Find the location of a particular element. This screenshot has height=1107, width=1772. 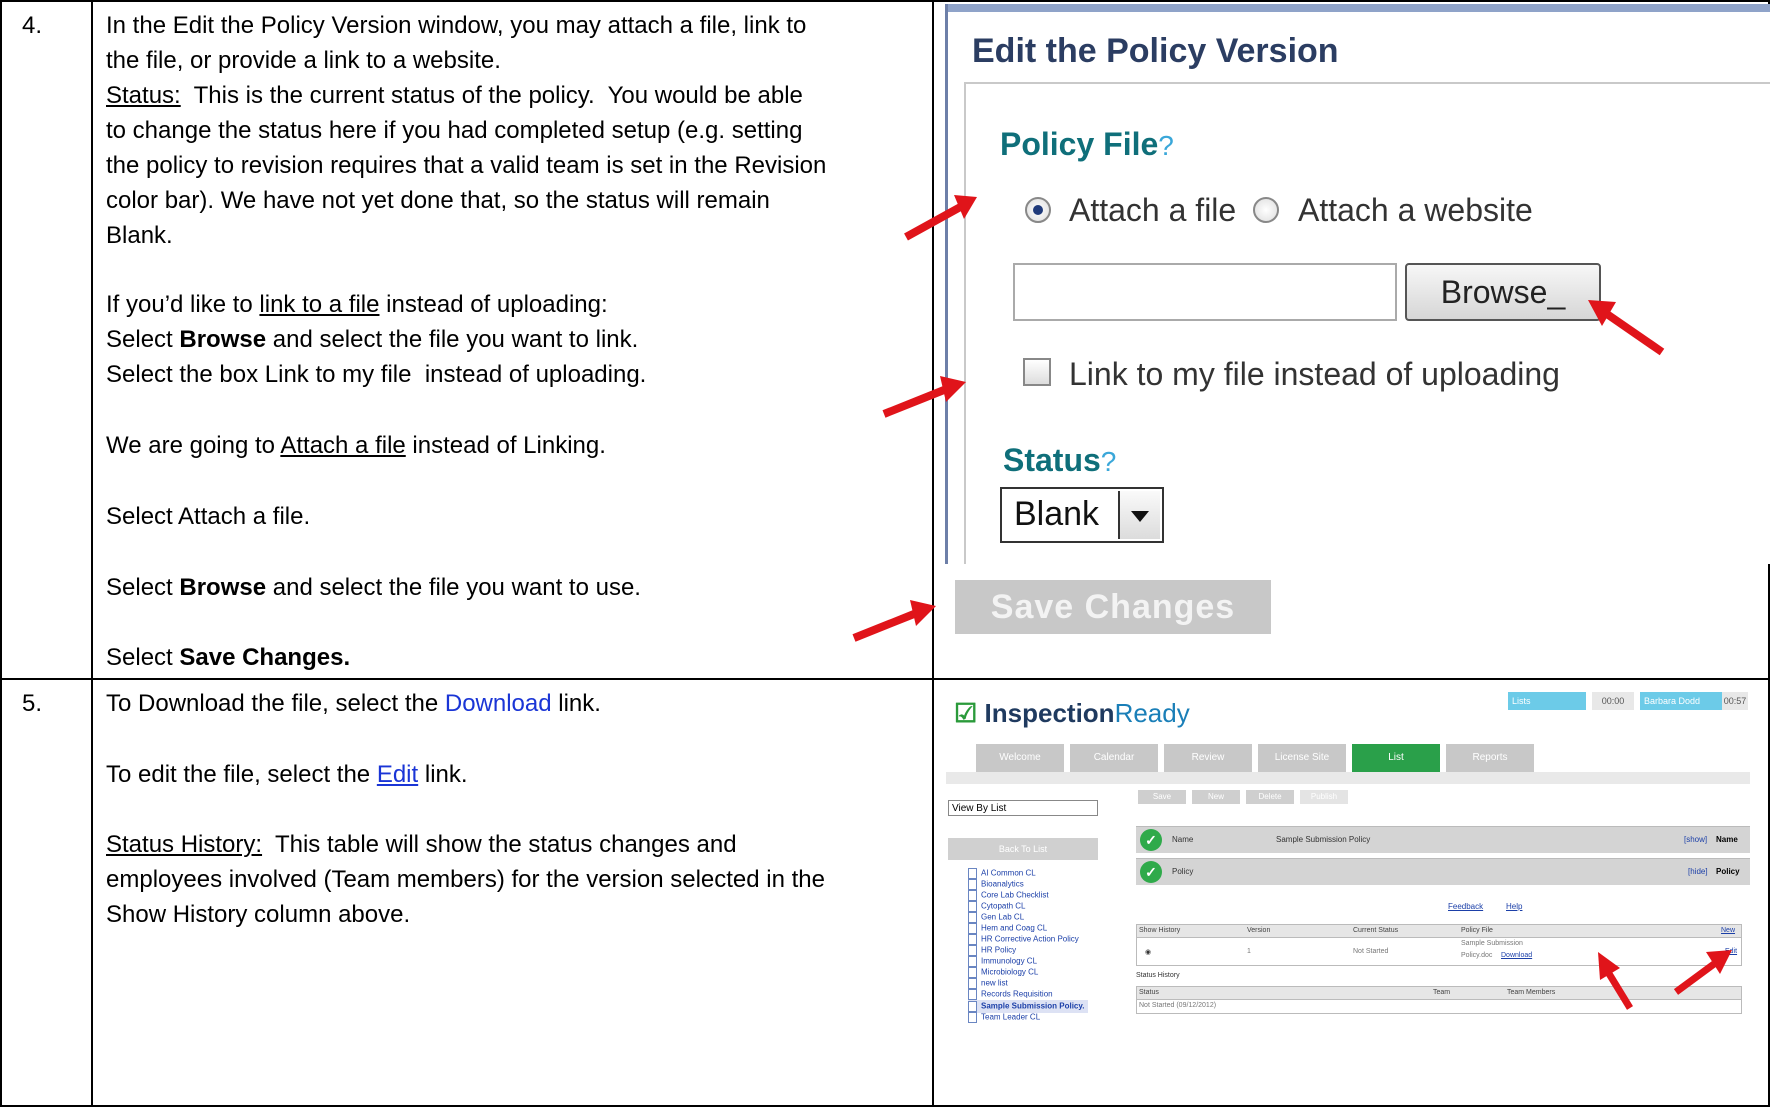

chevron-down-icon is located at coordinates (1139, 515).